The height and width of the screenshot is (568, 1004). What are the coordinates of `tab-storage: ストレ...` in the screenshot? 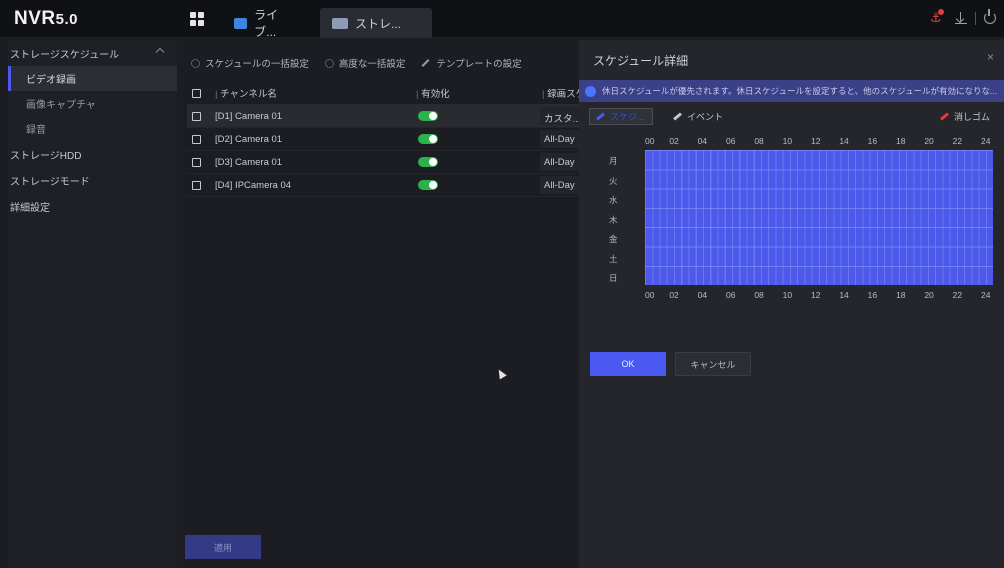 It's located at (376, 23).